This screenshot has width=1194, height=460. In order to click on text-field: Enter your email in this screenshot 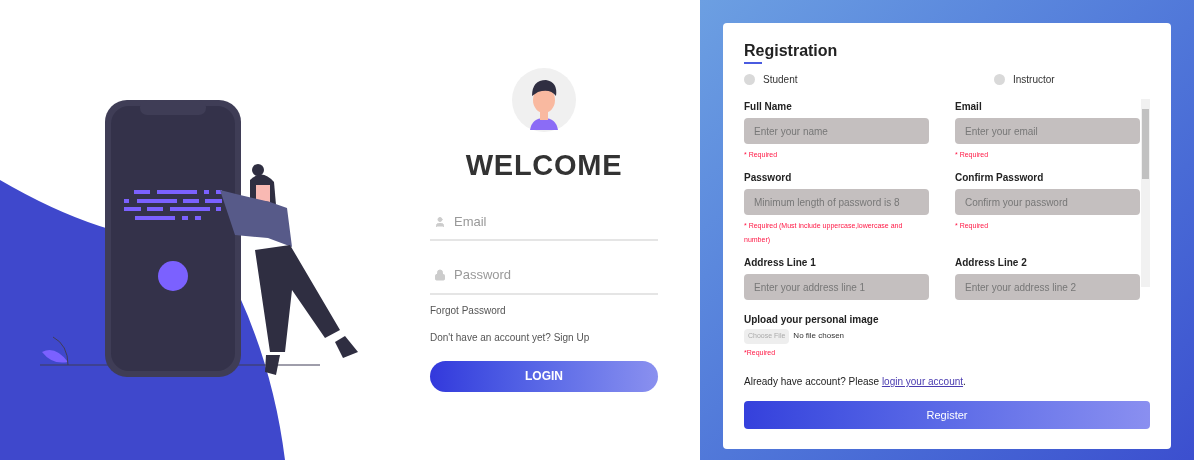, I will do `click(1047, 131)`.